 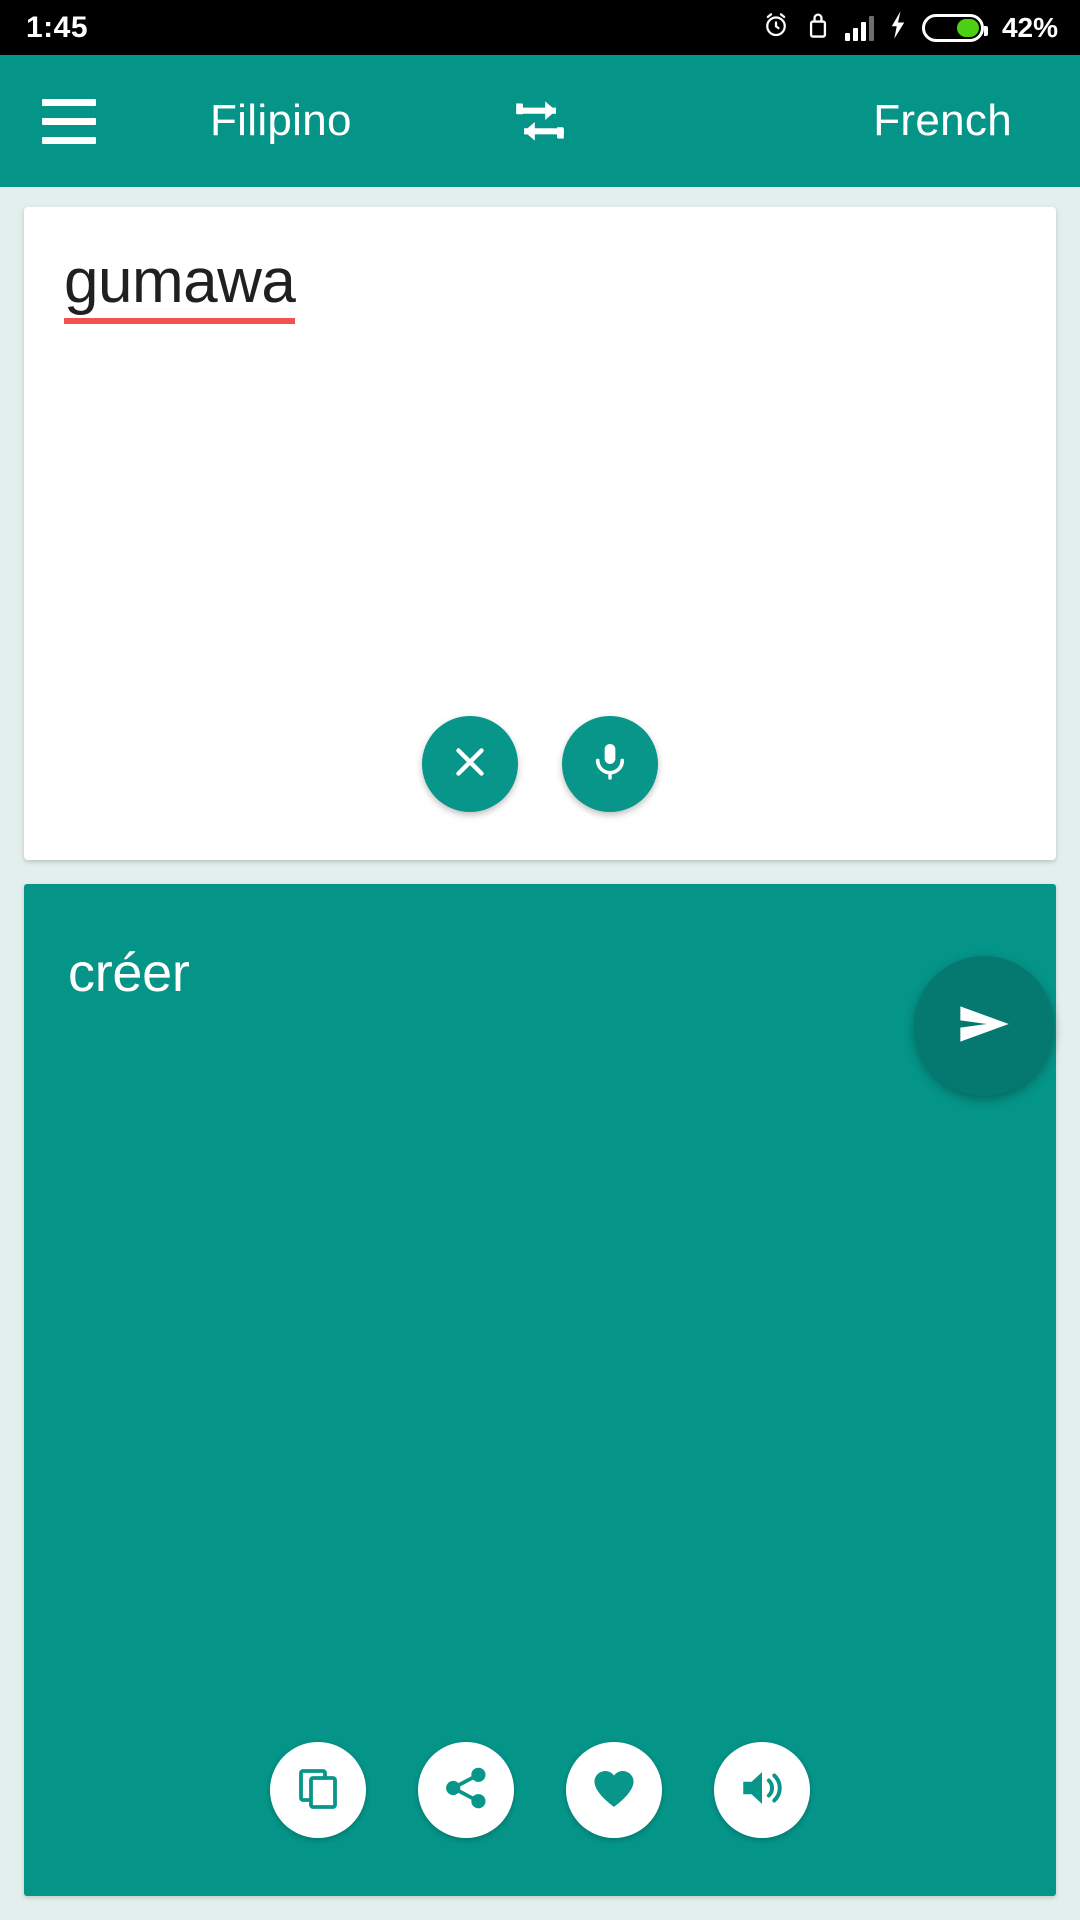 I want to click on copy-icon, so click(x=318, y=1790).